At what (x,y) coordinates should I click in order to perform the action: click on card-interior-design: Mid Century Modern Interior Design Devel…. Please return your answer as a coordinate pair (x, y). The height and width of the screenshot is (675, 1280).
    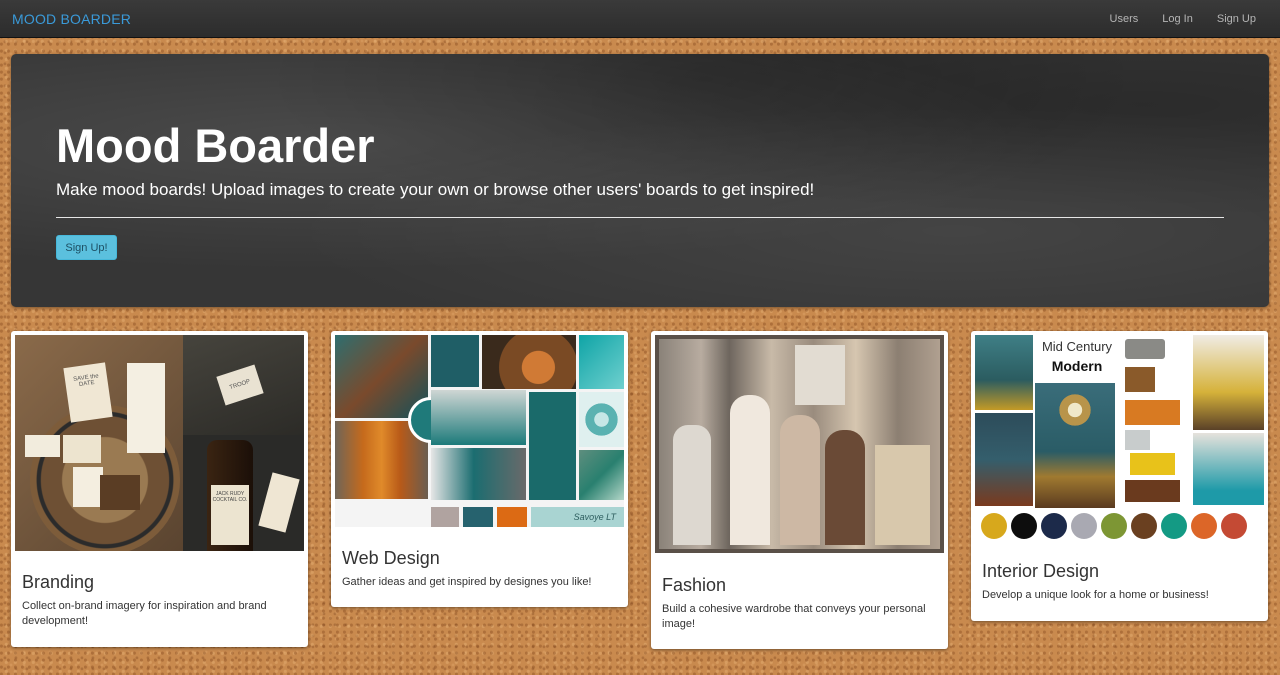
    Looking at the image, I should click on (1119, 476).